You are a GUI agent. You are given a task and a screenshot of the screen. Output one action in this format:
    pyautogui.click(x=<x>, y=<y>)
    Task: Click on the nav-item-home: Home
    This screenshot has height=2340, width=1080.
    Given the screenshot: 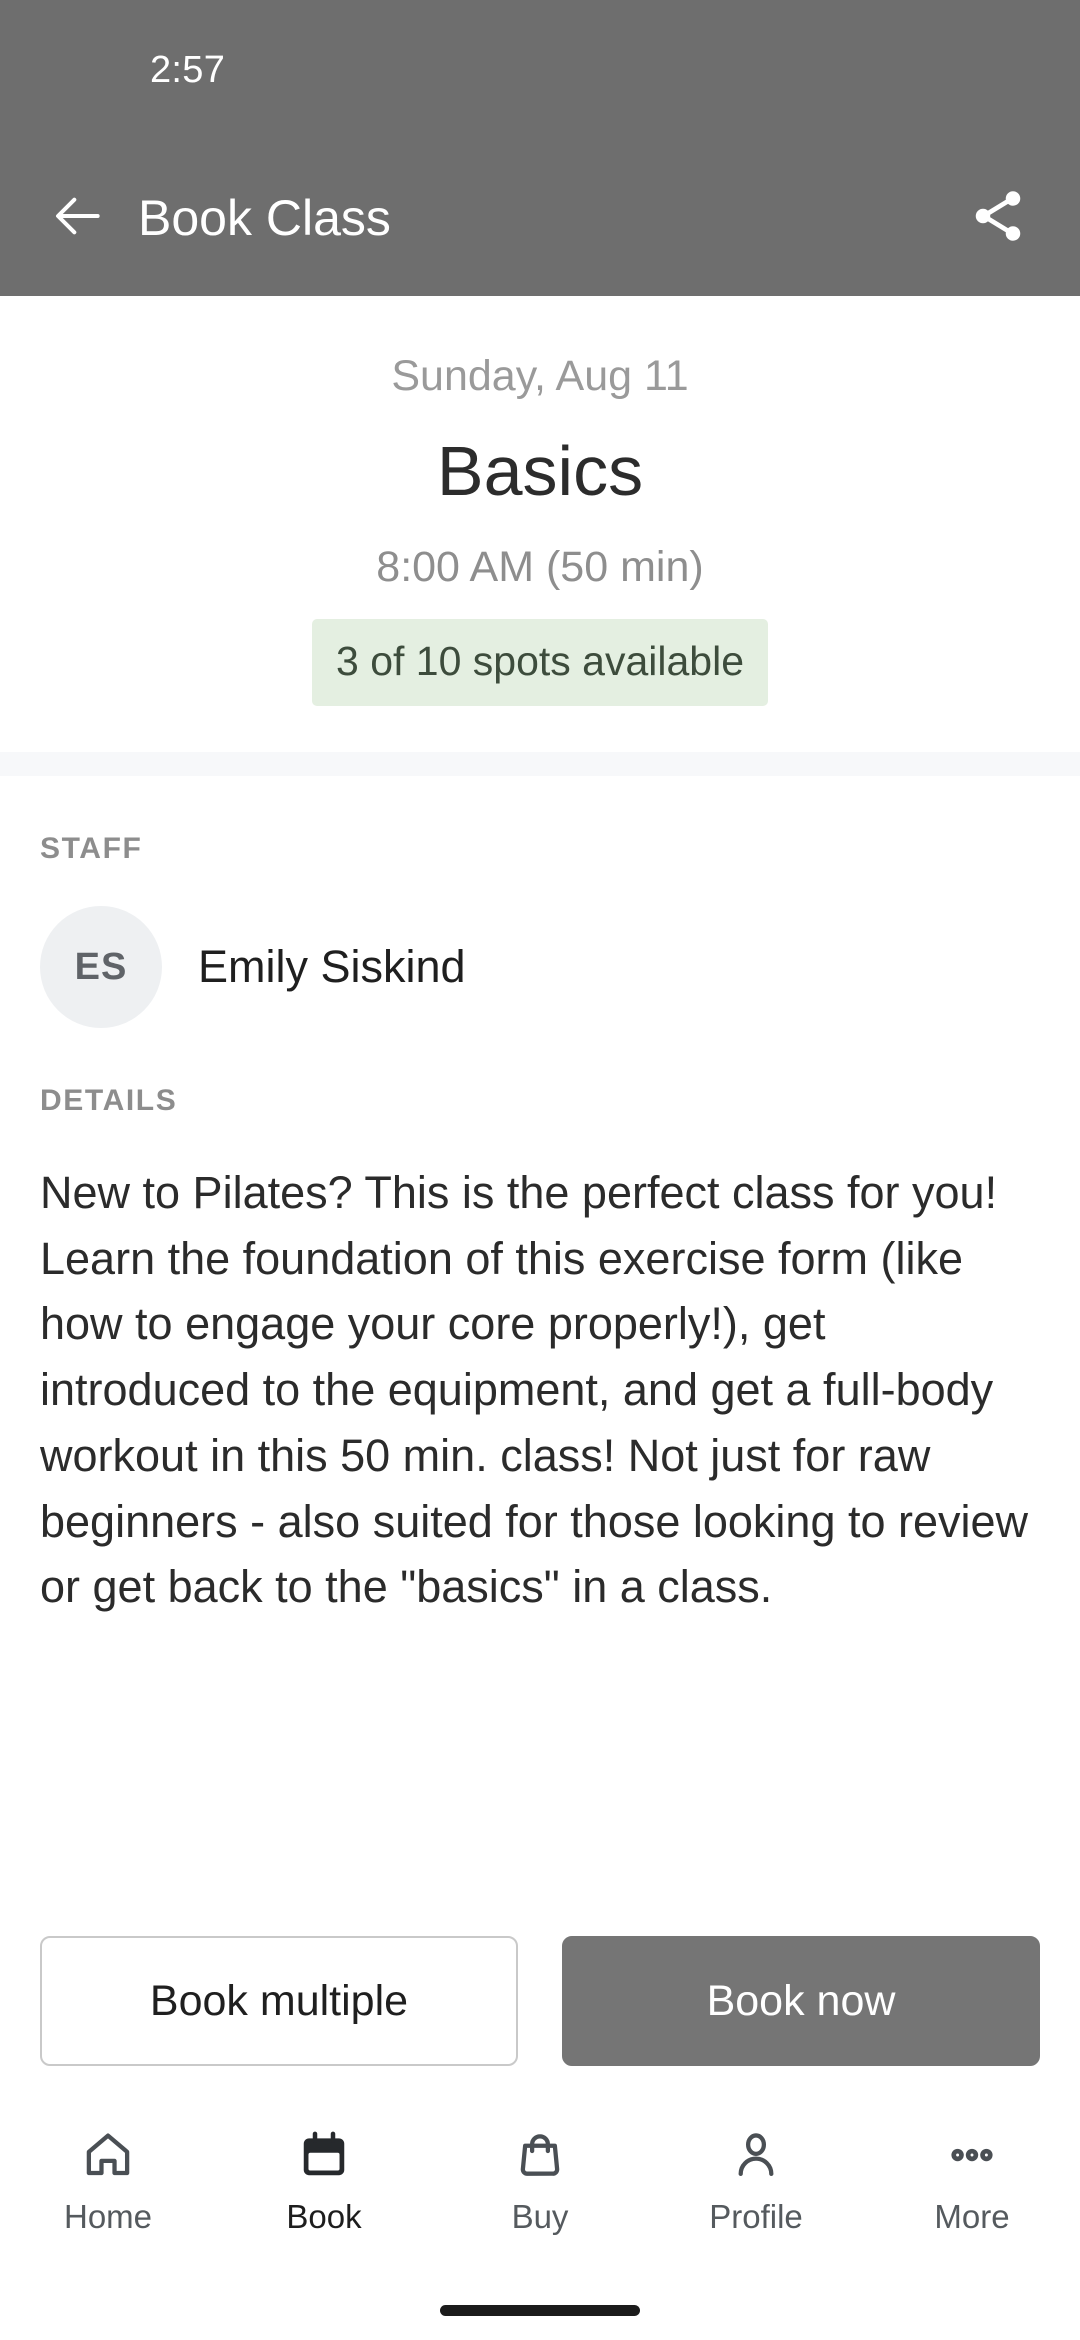 What is the action you would take?
    pyautogui.click(x=108, y=2178)
    